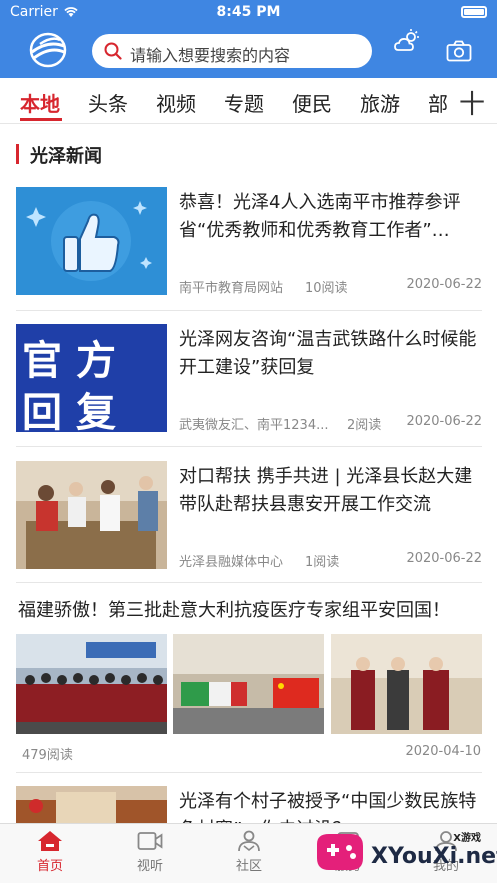  I want to click on tabbar-community-label: 社区, so click(248, 866).